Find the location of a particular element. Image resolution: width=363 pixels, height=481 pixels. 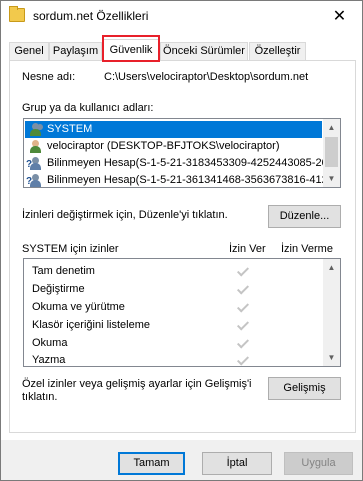

cancel-button: İptal is located at coordinates (237, 463).